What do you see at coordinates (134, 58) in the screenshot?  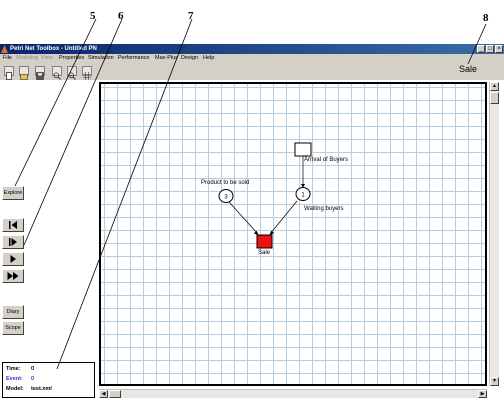 I see `menu-performance: Performance` at bounding box center [134, 58].